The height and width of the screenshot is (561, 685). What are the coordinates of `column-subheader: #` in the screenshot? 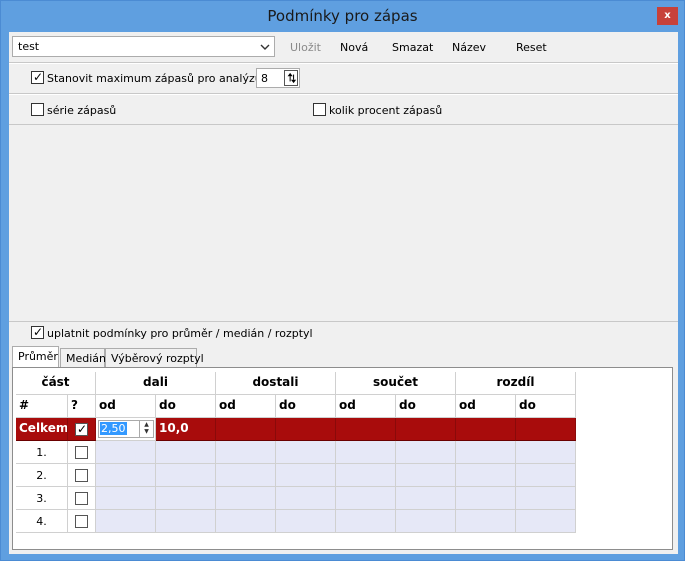 It's located at (42, 406).